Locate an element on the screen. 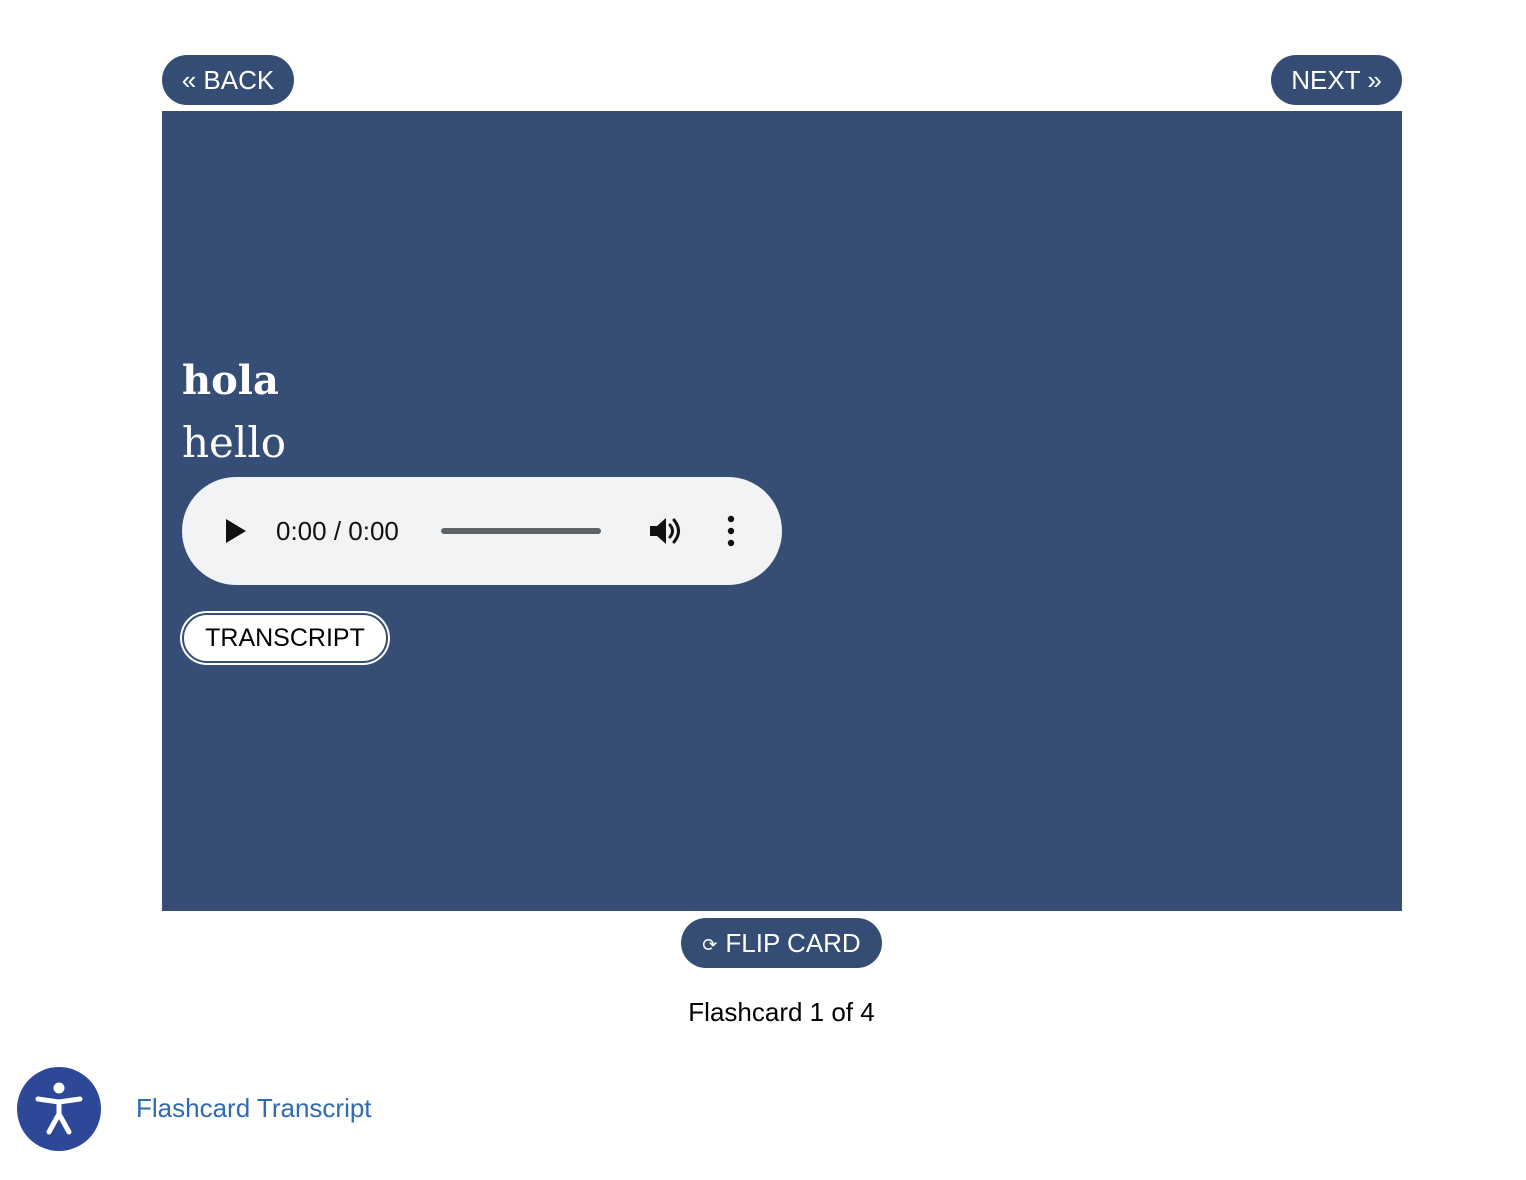  more-options-icon is located at coordinates (731, 531).